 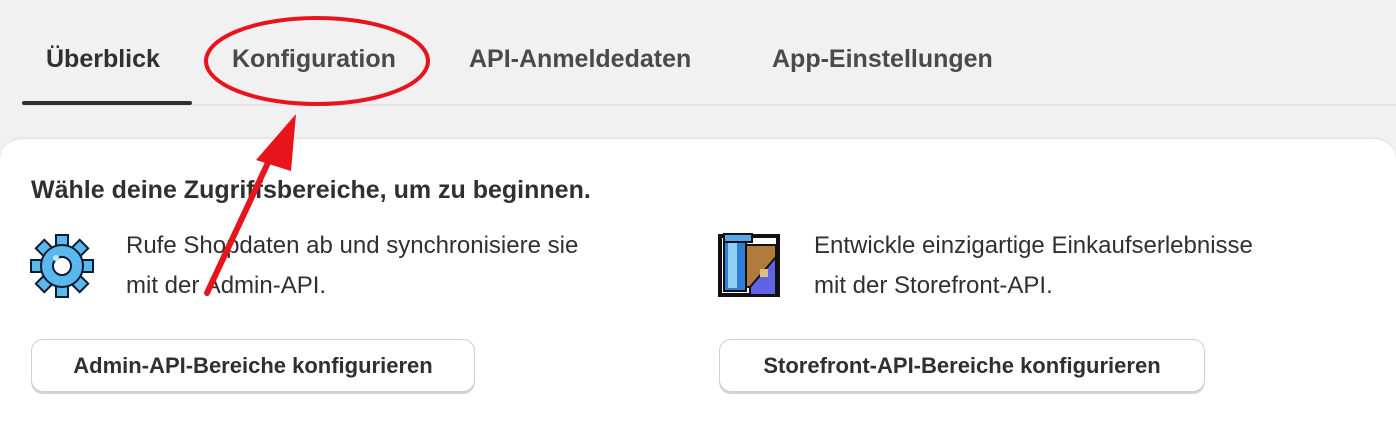 What do you see at coordinates (314, 59) in the screenshot?
I see `tab-konfiguration: Konfiguration` at bounding box center [314, 59].